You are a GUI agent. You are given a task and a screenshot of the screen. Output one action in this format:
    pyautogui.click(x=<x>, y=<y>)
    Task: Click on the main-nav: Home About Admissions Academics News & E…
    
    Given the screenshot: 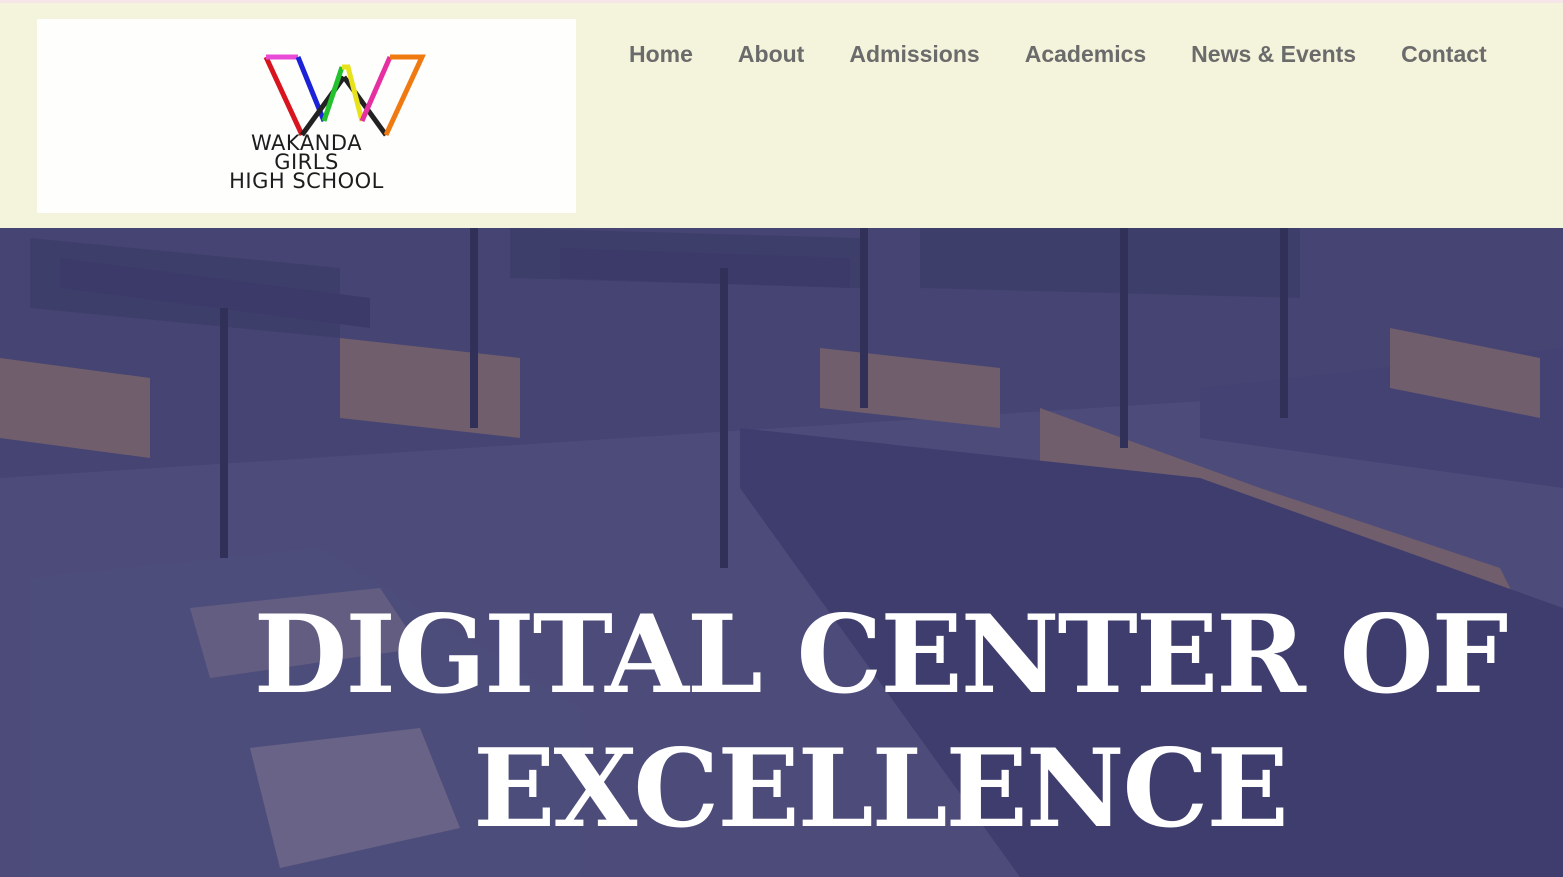 What is the action you would take?
    pyautogui.click(x=1080, y=54)
    